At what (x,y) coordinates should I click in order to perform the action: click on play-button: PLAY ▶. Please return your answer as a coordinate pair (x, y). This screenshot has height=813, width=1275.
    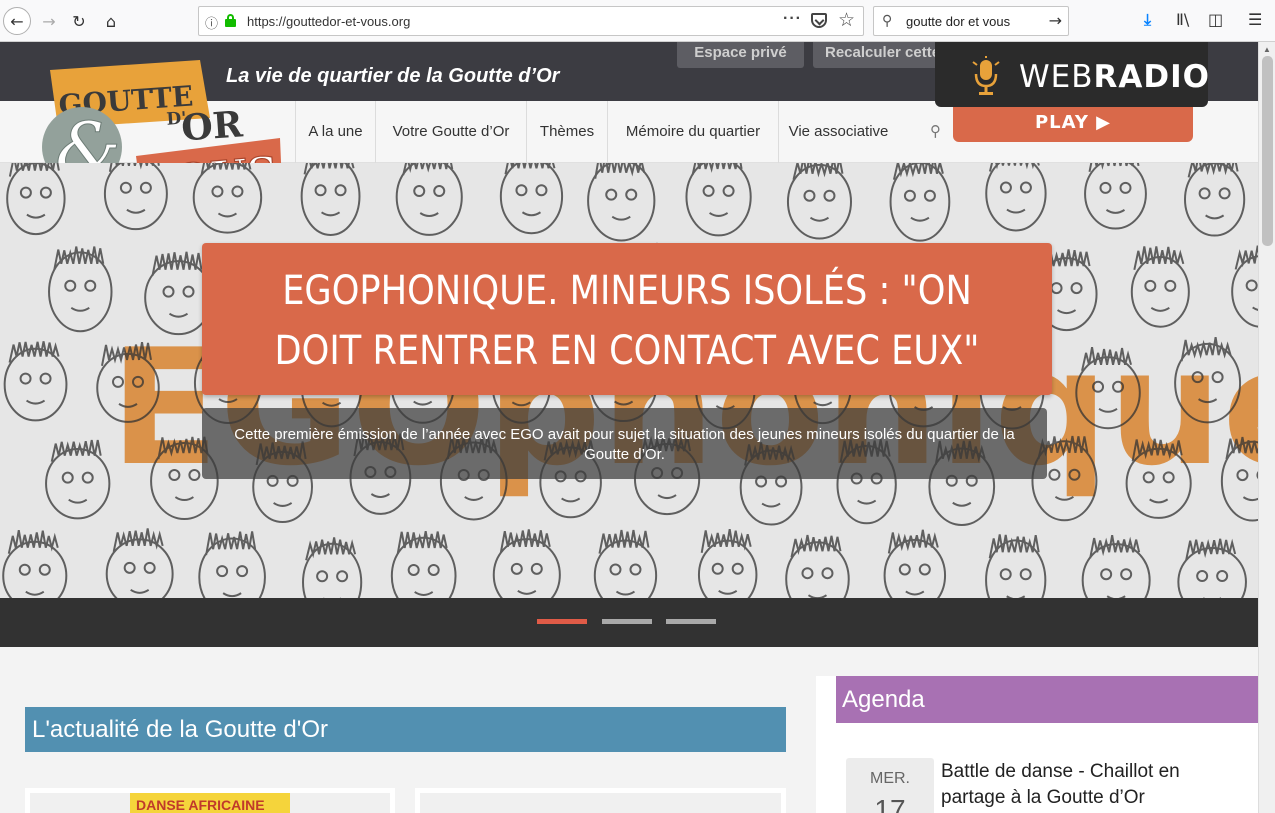
    Looking at the image, I should click on (1073, 124).